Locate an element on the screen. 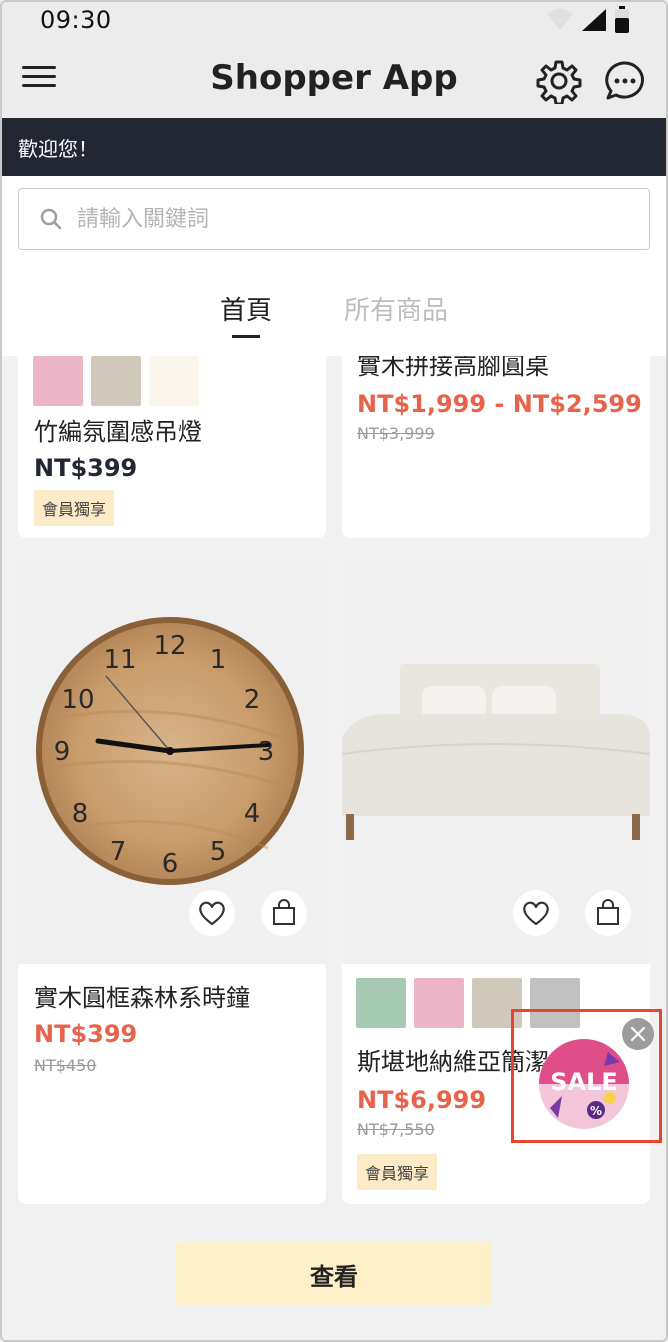  view-button: 查看 is located at coordinates (334, 1274).